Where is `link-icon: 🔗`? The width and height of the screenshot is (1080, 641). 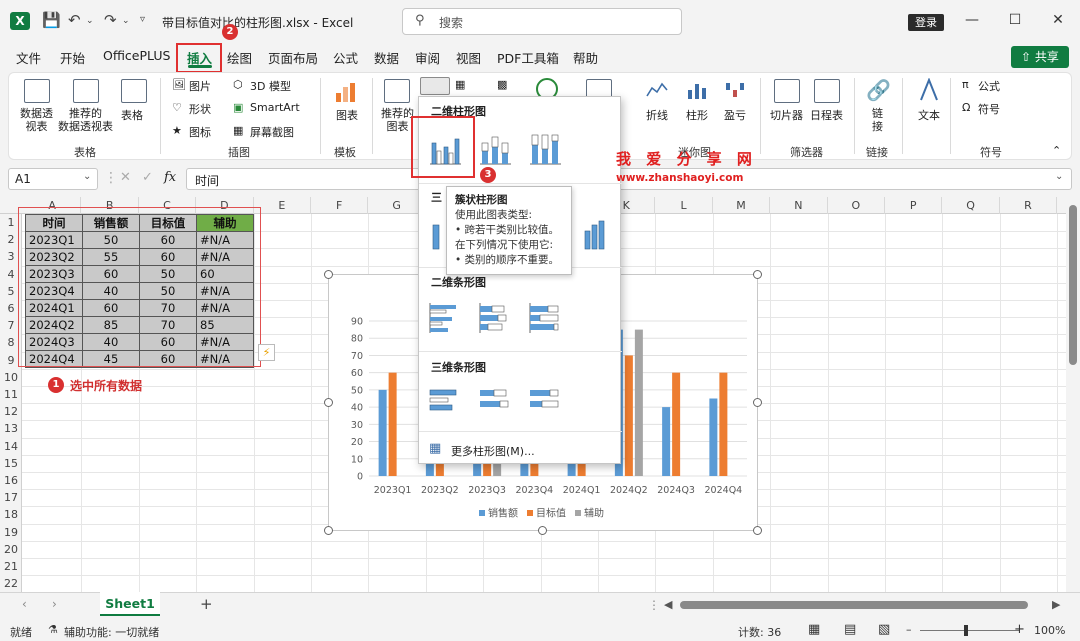 link-icon: 🔗 is located at coordinates (878, 90).